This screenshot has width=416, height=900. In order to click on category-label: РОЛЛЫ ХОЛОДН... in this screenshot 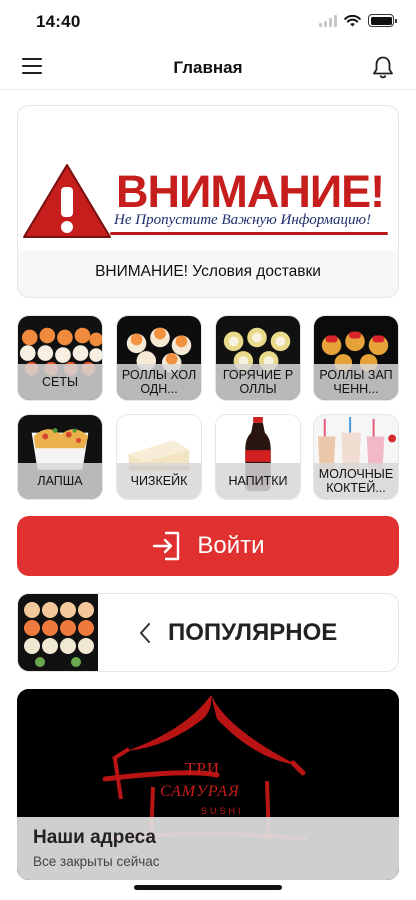, I will do `click(159, 382)`.